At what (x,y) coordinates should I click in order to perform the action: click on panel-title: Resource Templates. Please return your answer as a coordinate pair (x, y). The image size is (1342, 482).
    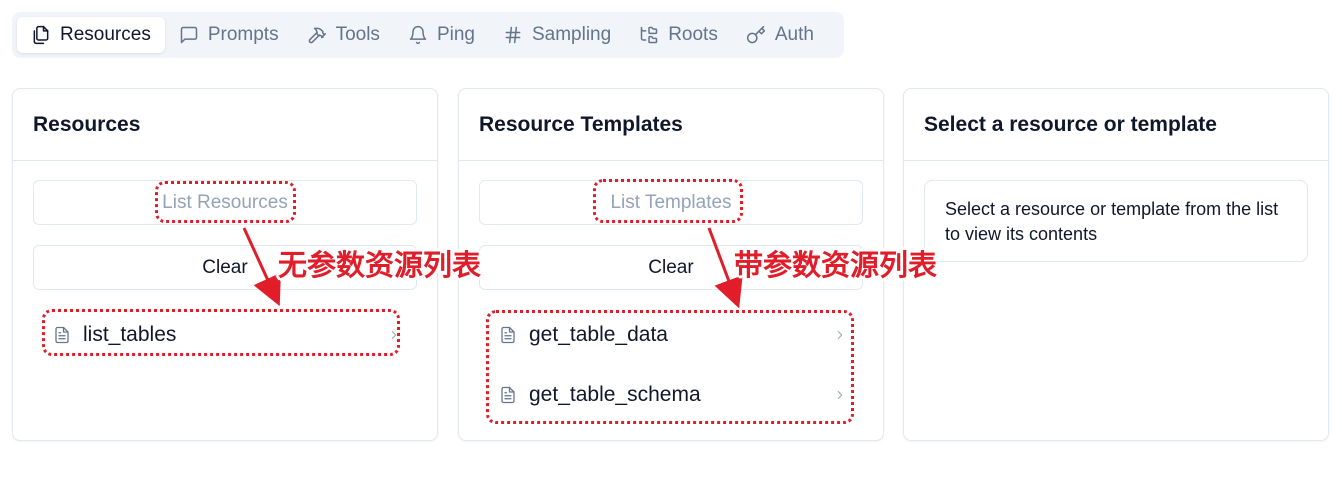
    Looking at the image, I should click on (671, 125).